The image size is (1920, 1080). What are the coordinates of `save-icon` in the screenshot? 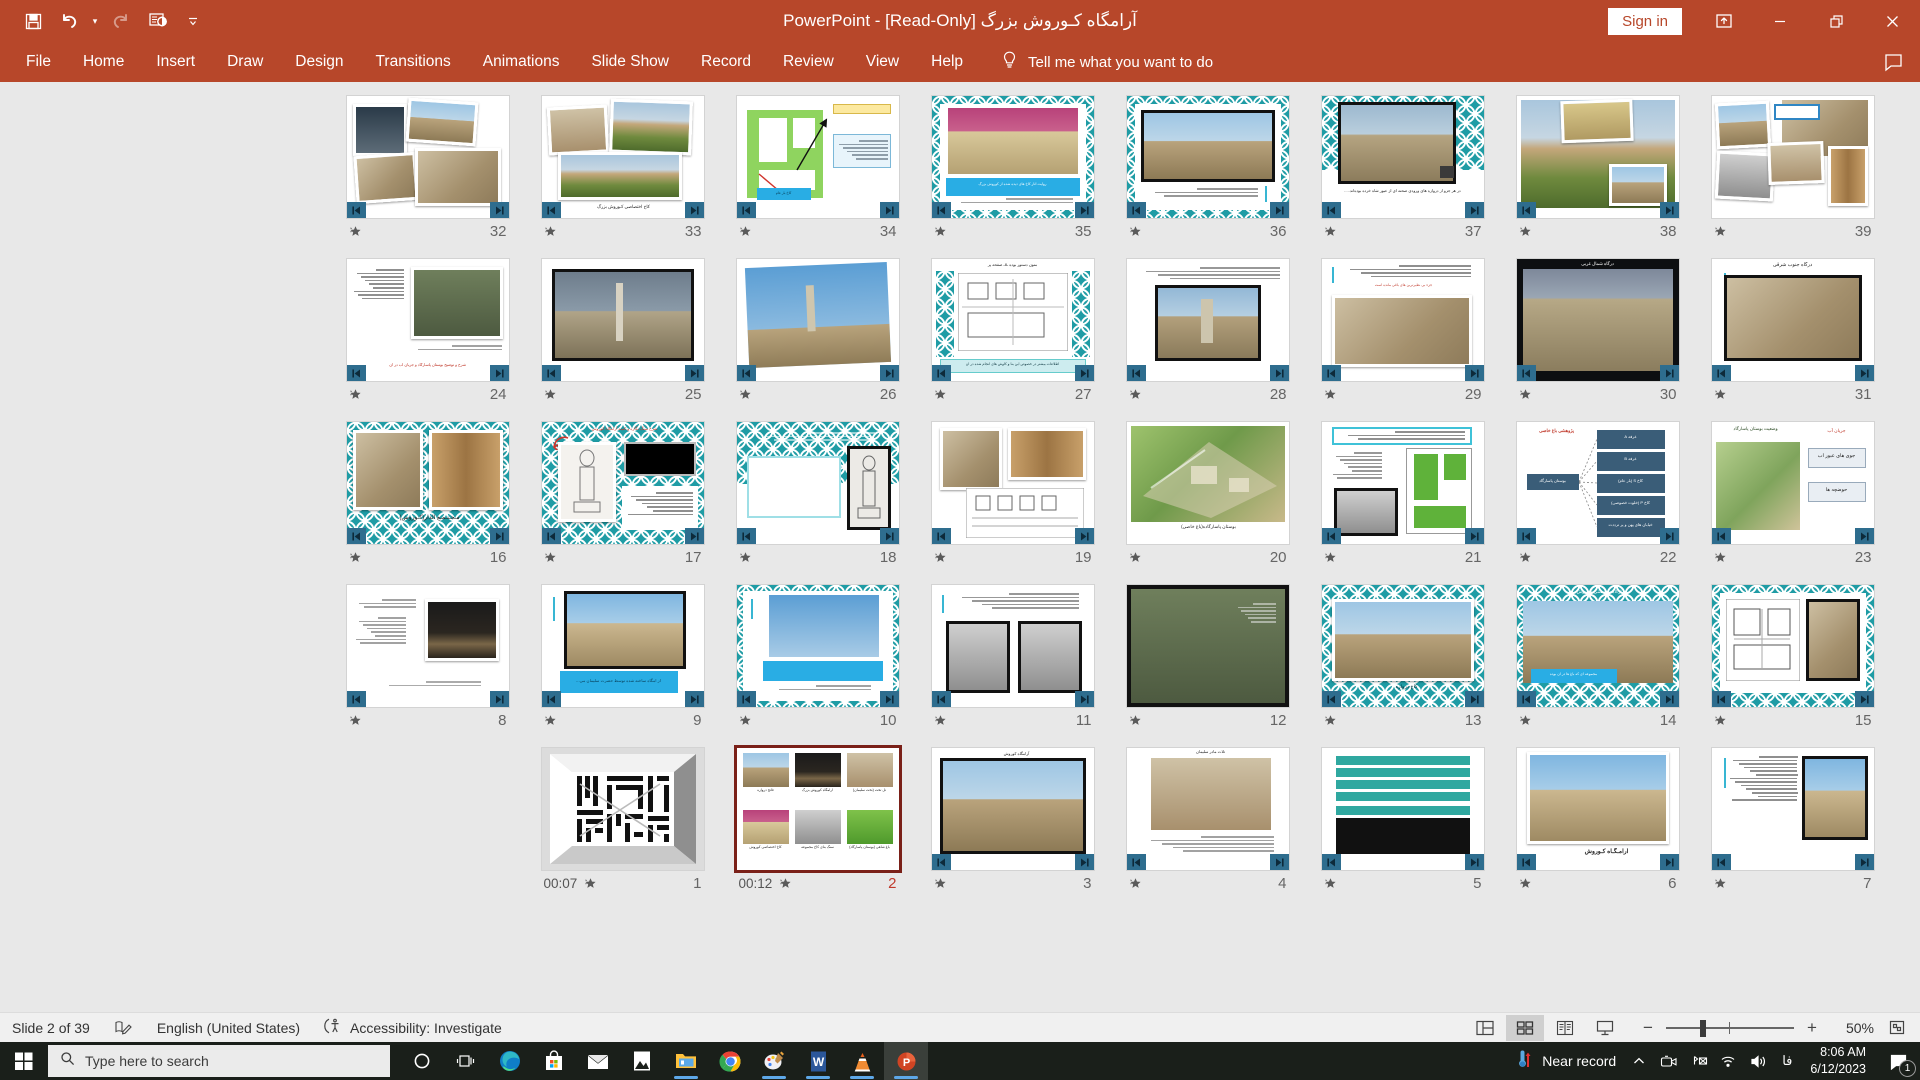 It's located at (33, 21).